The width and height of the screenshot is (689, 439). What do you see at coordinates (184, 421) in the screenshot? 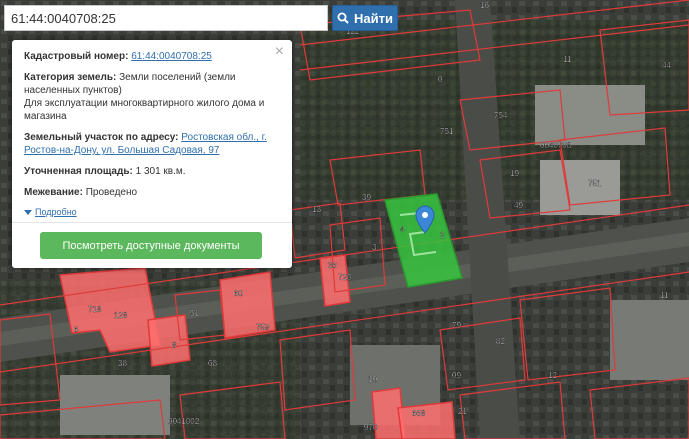
I see `parcel-label: 0041002` at bounding box center [184, 421].